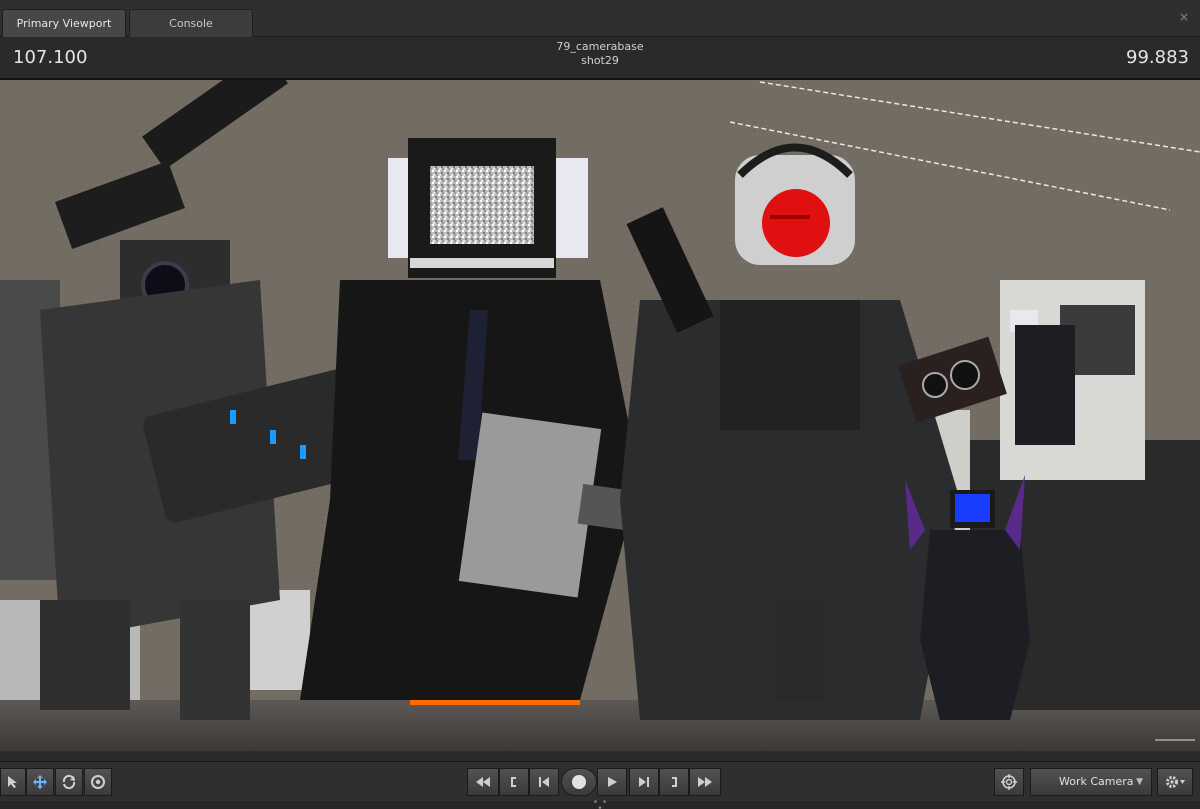 The width and height of the screenshot is (1200, 809). I want to click on close-icon: ×, so click(1184, 17).